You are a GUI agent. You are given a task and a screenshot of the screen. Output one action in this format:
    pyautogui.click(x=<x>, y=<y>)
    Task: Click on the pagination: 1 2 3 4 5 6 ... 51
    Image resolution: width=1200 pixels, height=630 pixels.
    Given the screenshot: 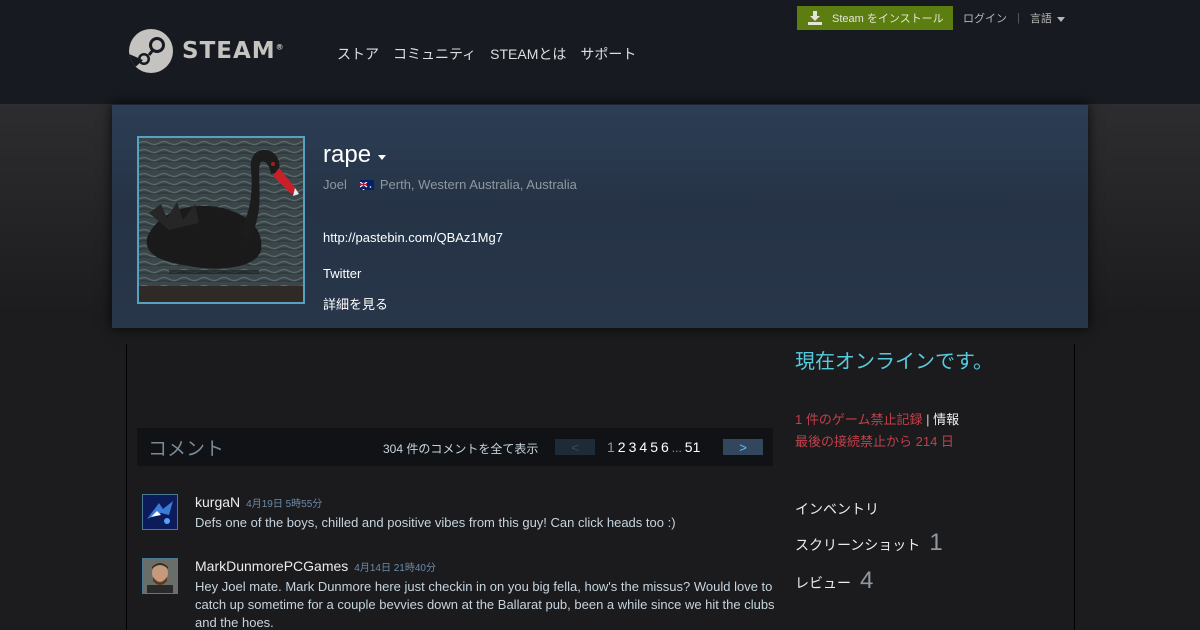 What is the action you would take?
    pyautogui.click(x=653, y=447)
    